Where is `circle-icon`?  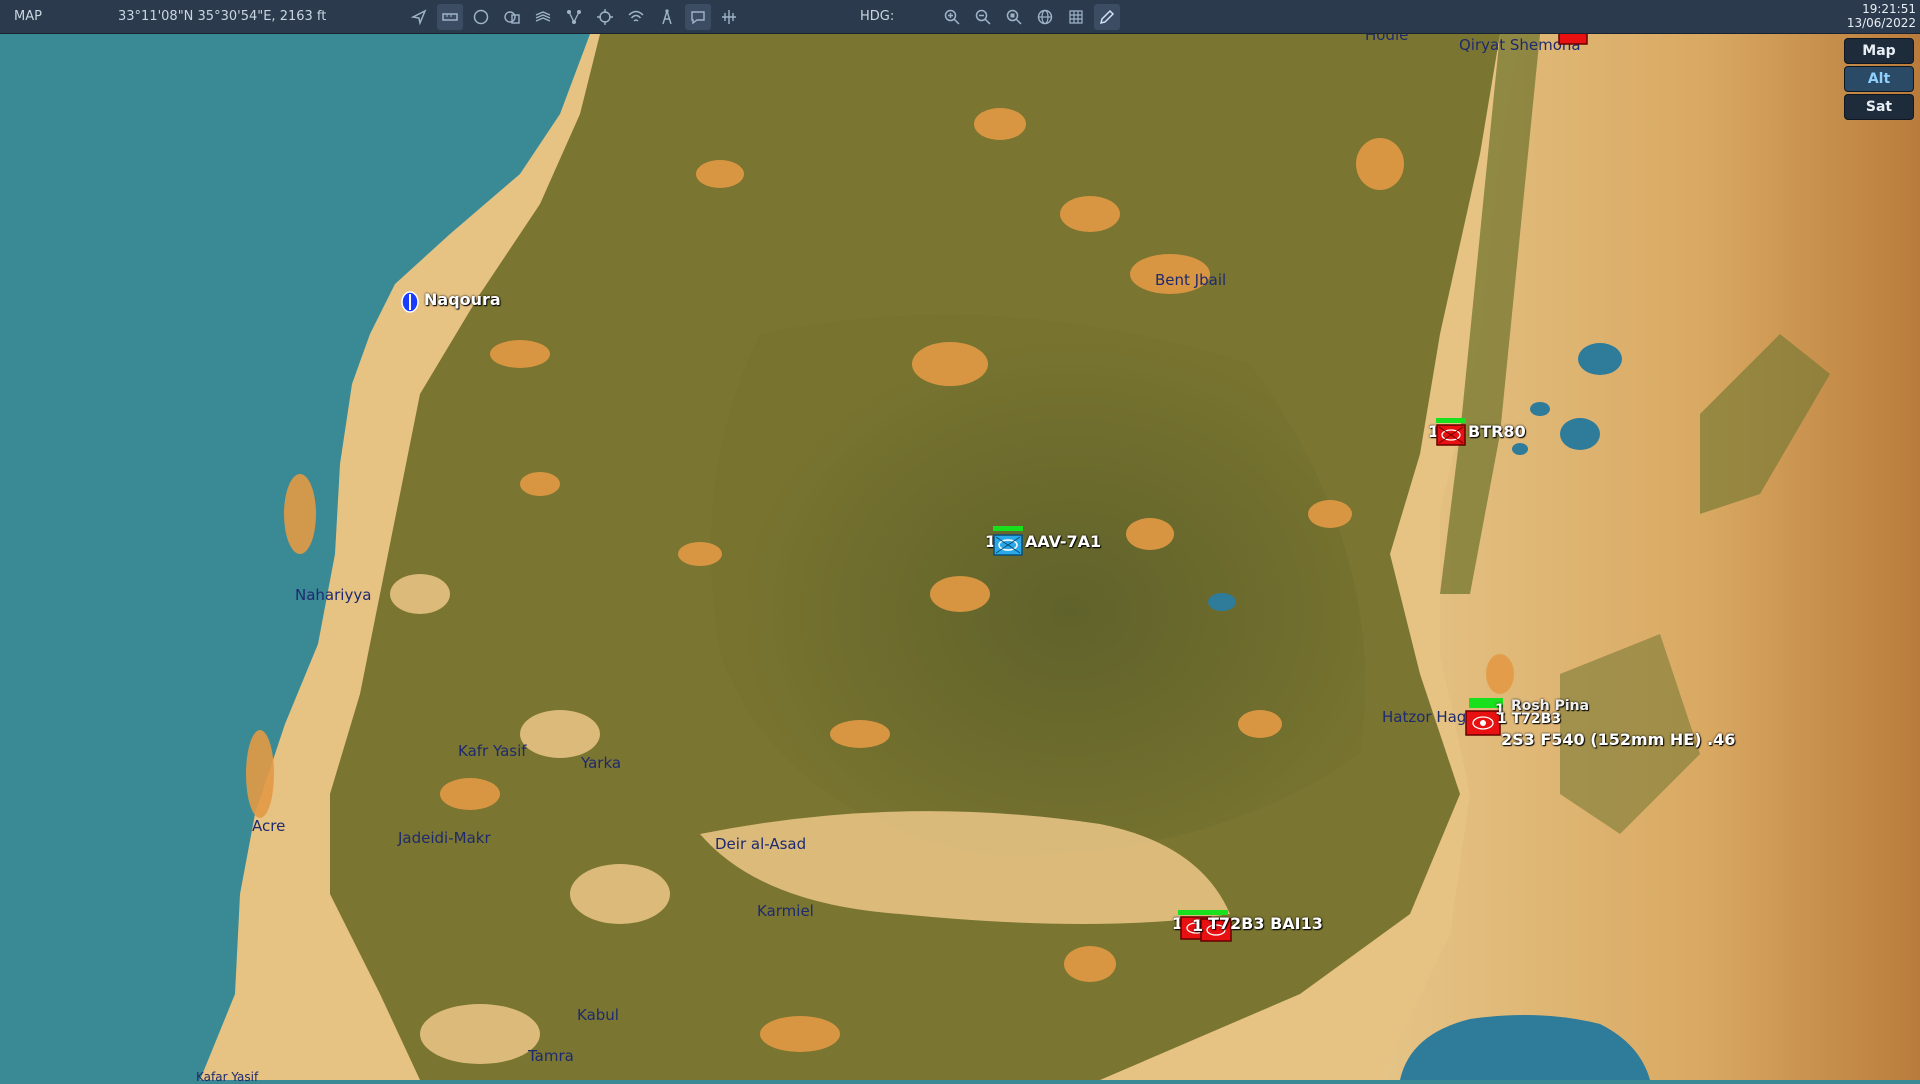 circle-icon is located at coordinates (481, 17).